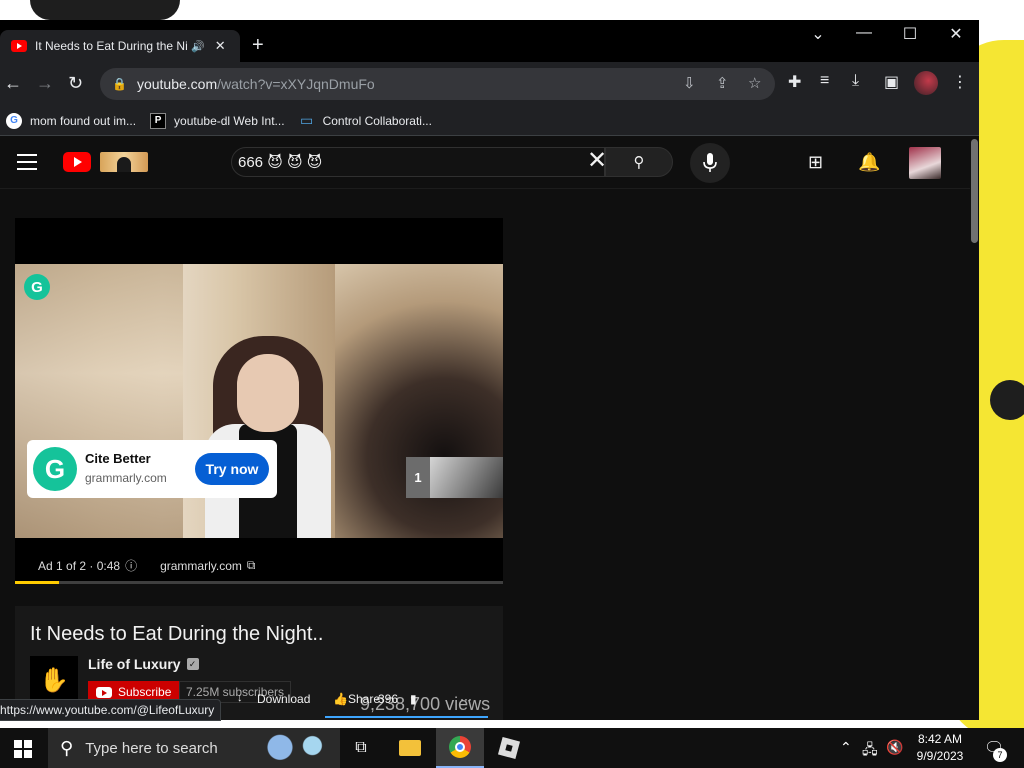 The width and height of the screenshot is (1024, 768). I want to click on search-query: 666 😈 😈 😈, so click(280, 162).